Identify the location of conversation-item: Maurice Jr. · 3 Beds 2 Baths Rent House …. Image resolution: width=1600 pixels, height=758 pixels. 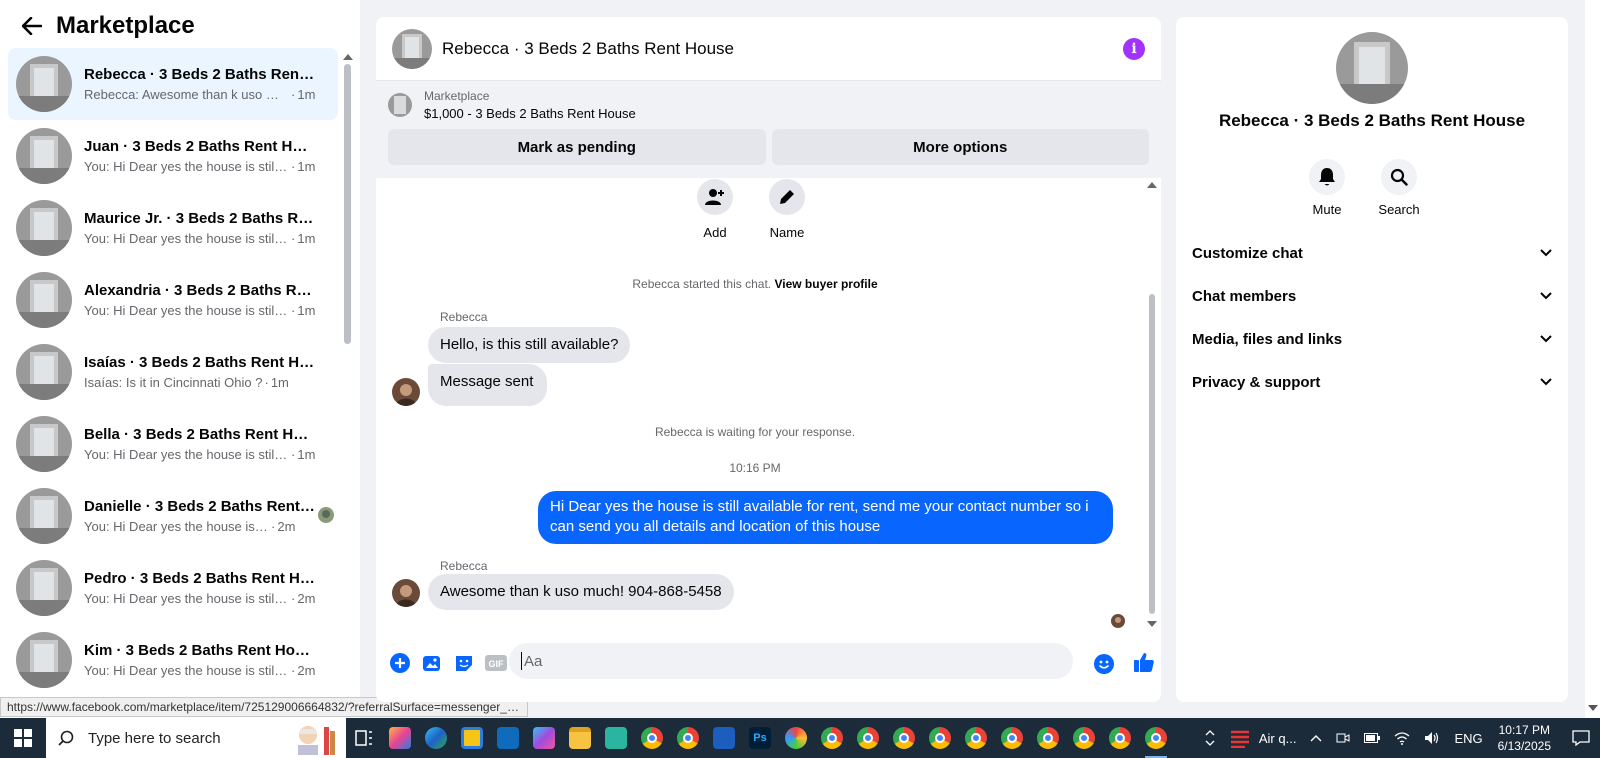
(173, 228).